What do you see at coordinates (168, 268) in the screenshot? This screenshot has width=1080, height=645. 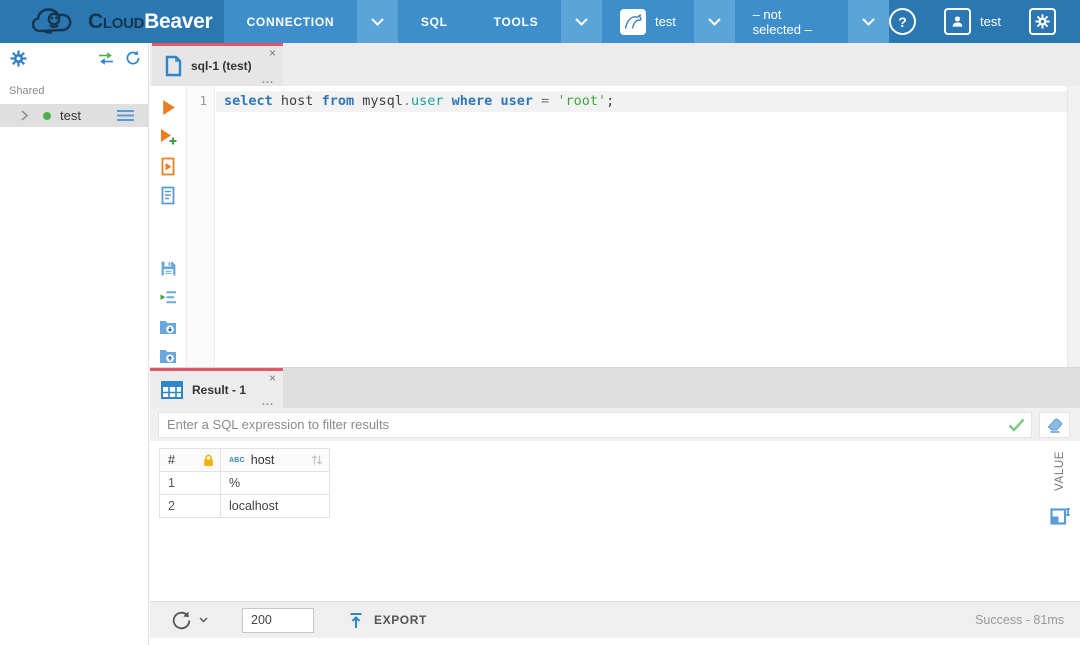 I see `save-button` at bounding box center [168, 268].